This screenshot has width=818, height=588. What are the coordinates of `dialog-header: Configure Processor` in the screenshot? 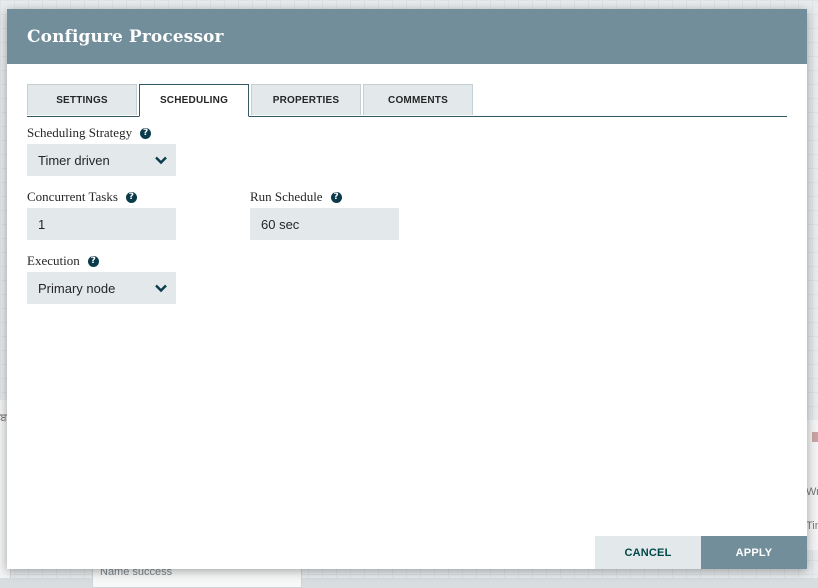 It's located at (407, 36).